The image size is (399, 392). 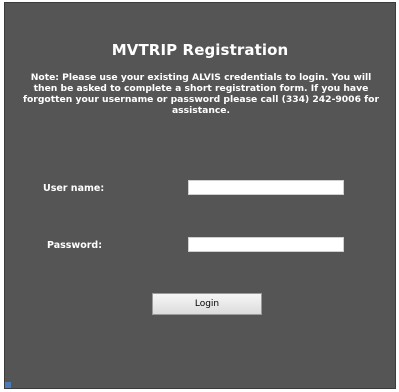 What do you see at coordinates (75, 245) in the screenshot?
I see `password-label: Password:` at bounding box center [75, 245].